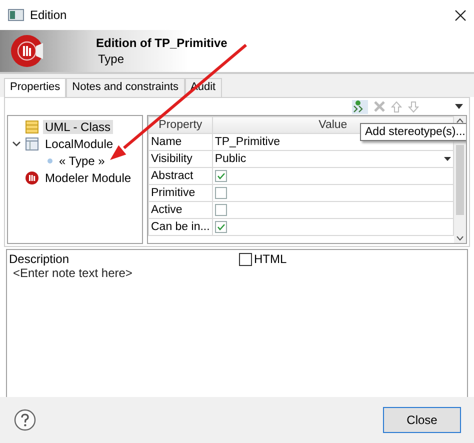 This screenshot has width=474, height=443. Describe the element at coordinates (460, 179) in the screenshot. I see `scroll-thumb` at that location.